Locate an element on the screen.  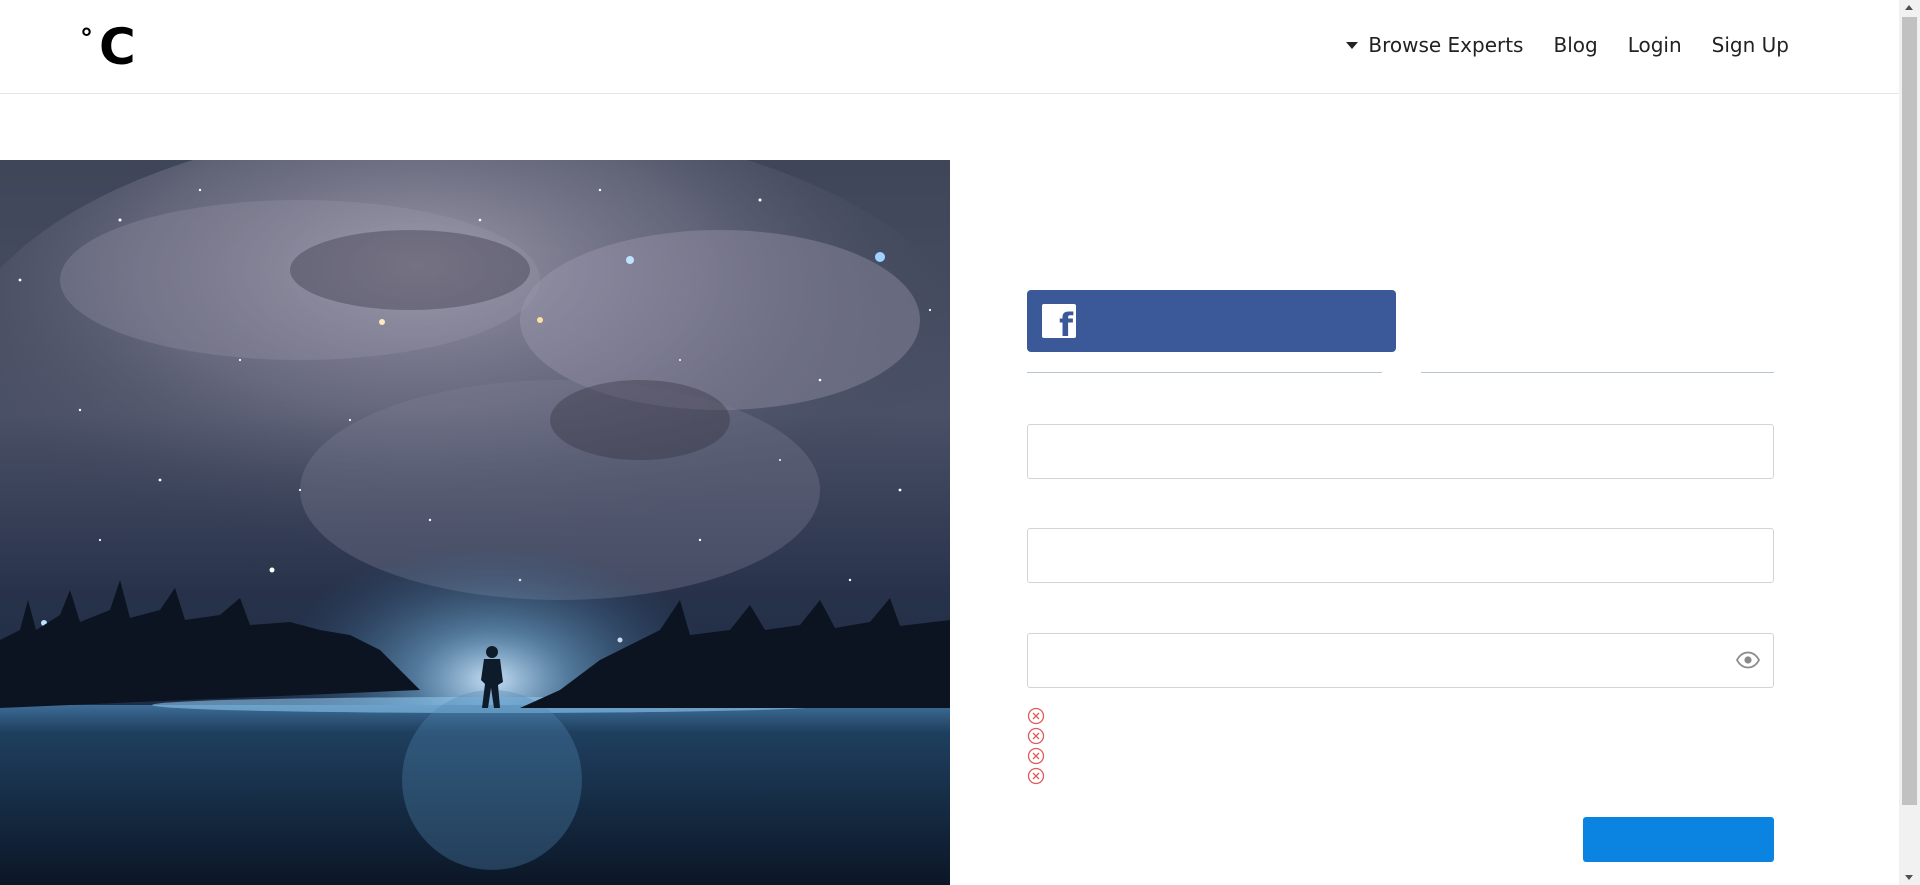
logo-degree: ° is located at coordinates (86, 39).